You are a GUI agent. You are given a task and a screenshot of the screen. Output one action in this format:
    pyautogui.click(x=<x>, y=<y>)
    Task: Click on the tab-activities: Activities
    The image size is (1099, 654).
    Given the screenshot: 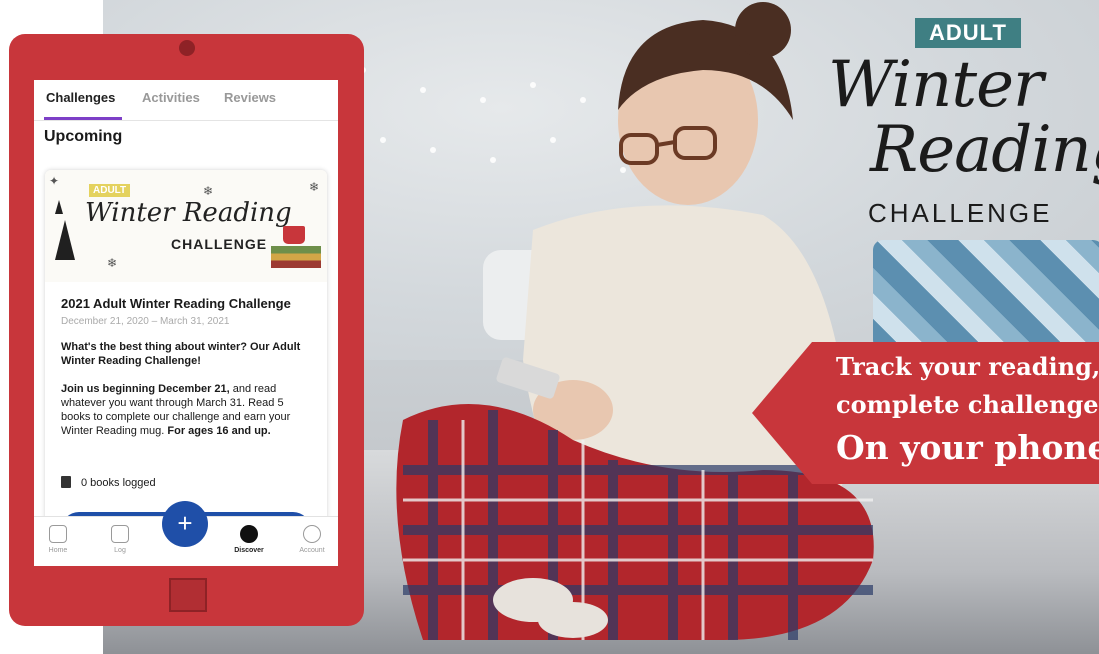 What is the action you would take?
    pyautogui.click(x=171, y=97)
    